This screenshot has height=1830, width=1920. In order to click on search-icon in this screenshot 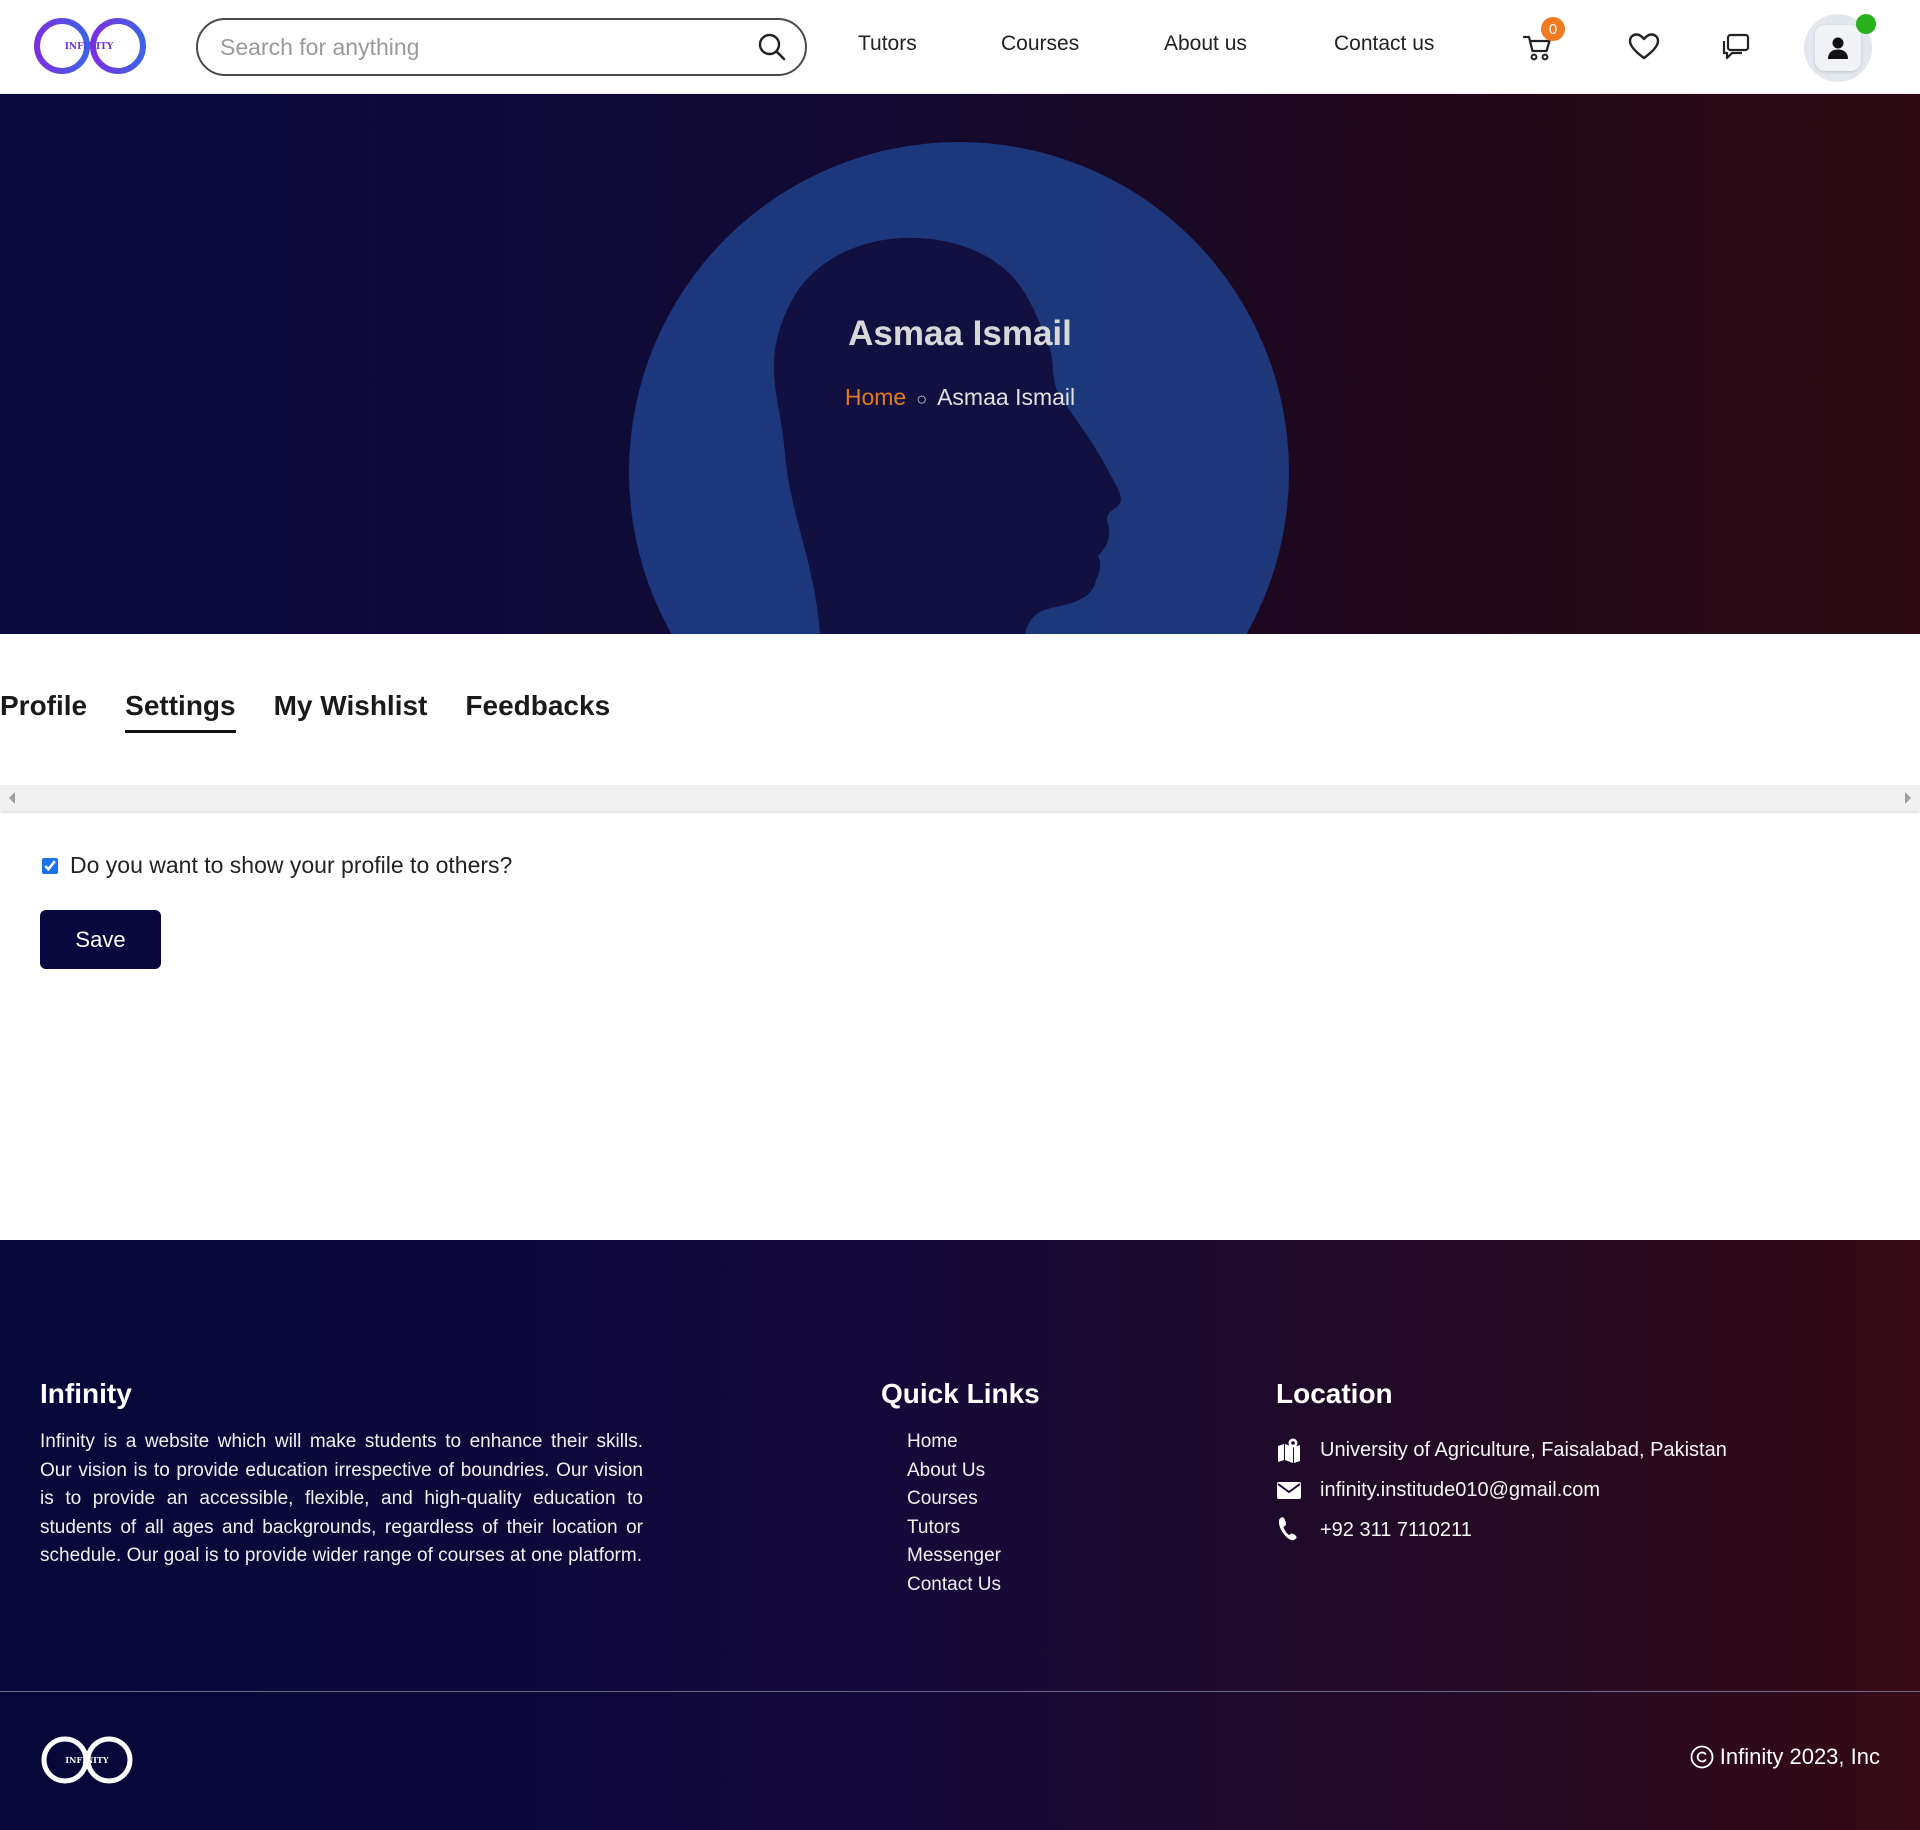, I will do `click(772, 47)`.